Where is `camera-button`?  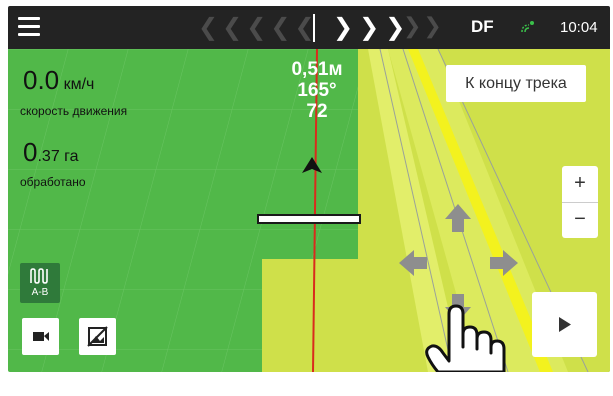
camera-button is located at coordinates (40, 336).